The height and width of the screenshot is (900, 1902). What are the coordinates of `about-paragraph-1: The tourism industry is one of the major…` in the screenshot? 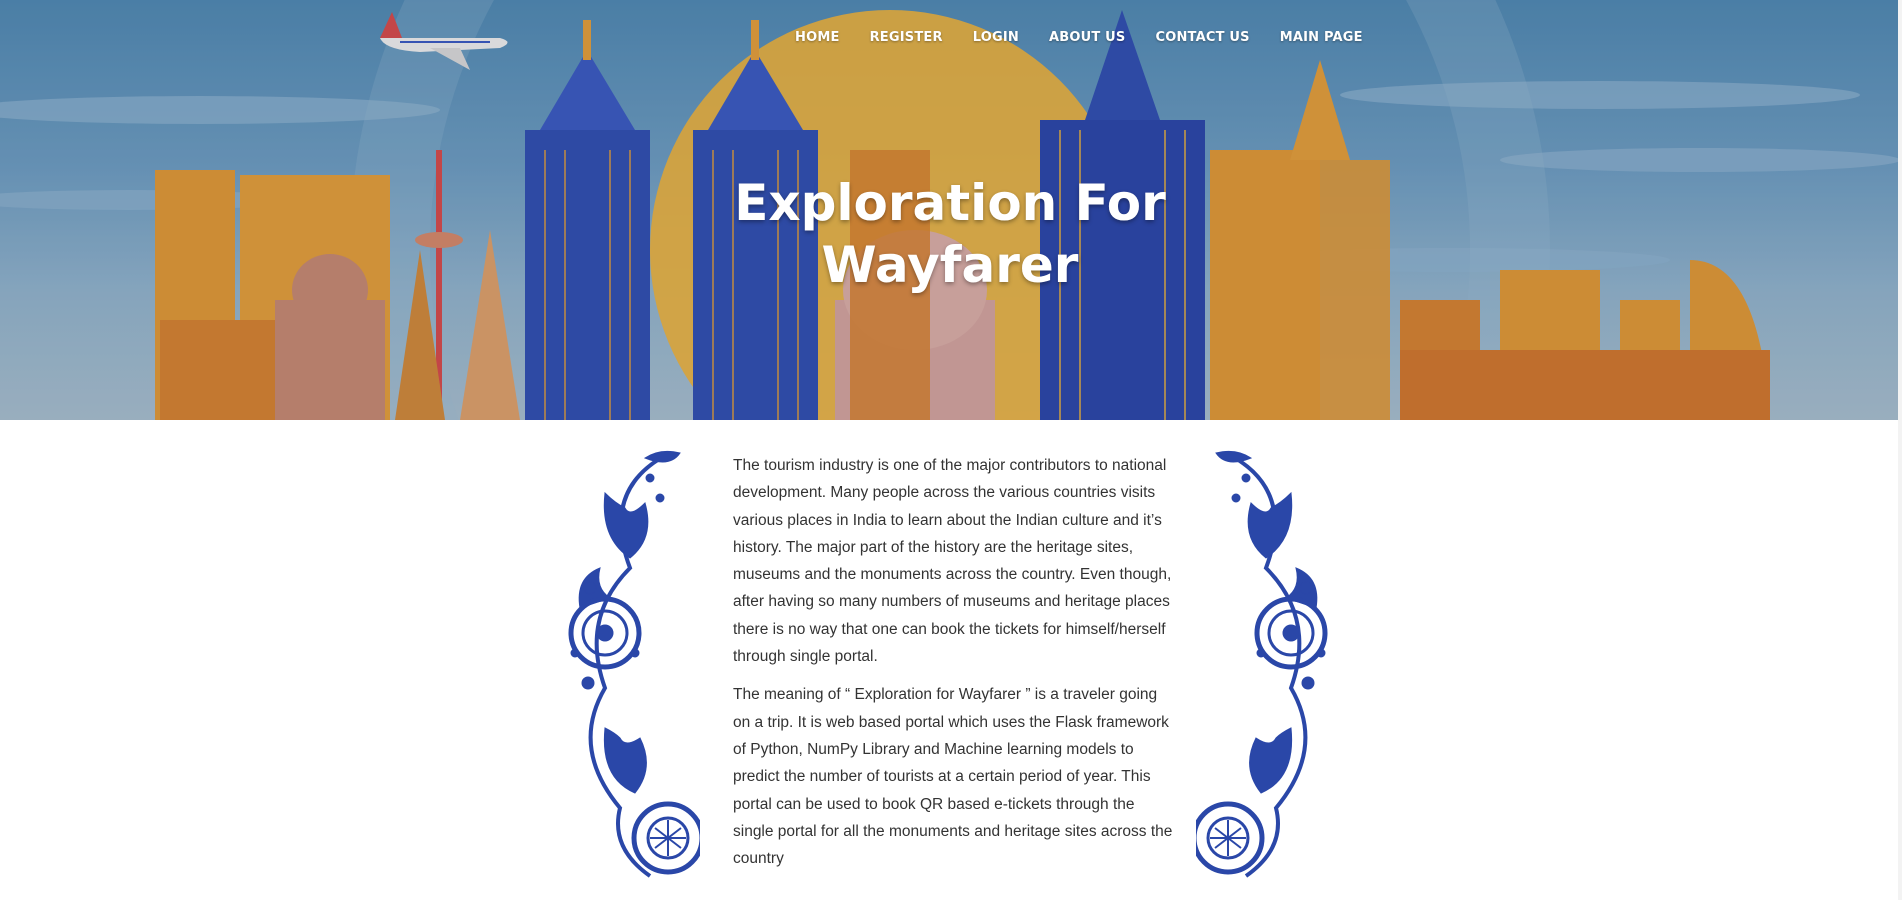 It's located at (952, 561).